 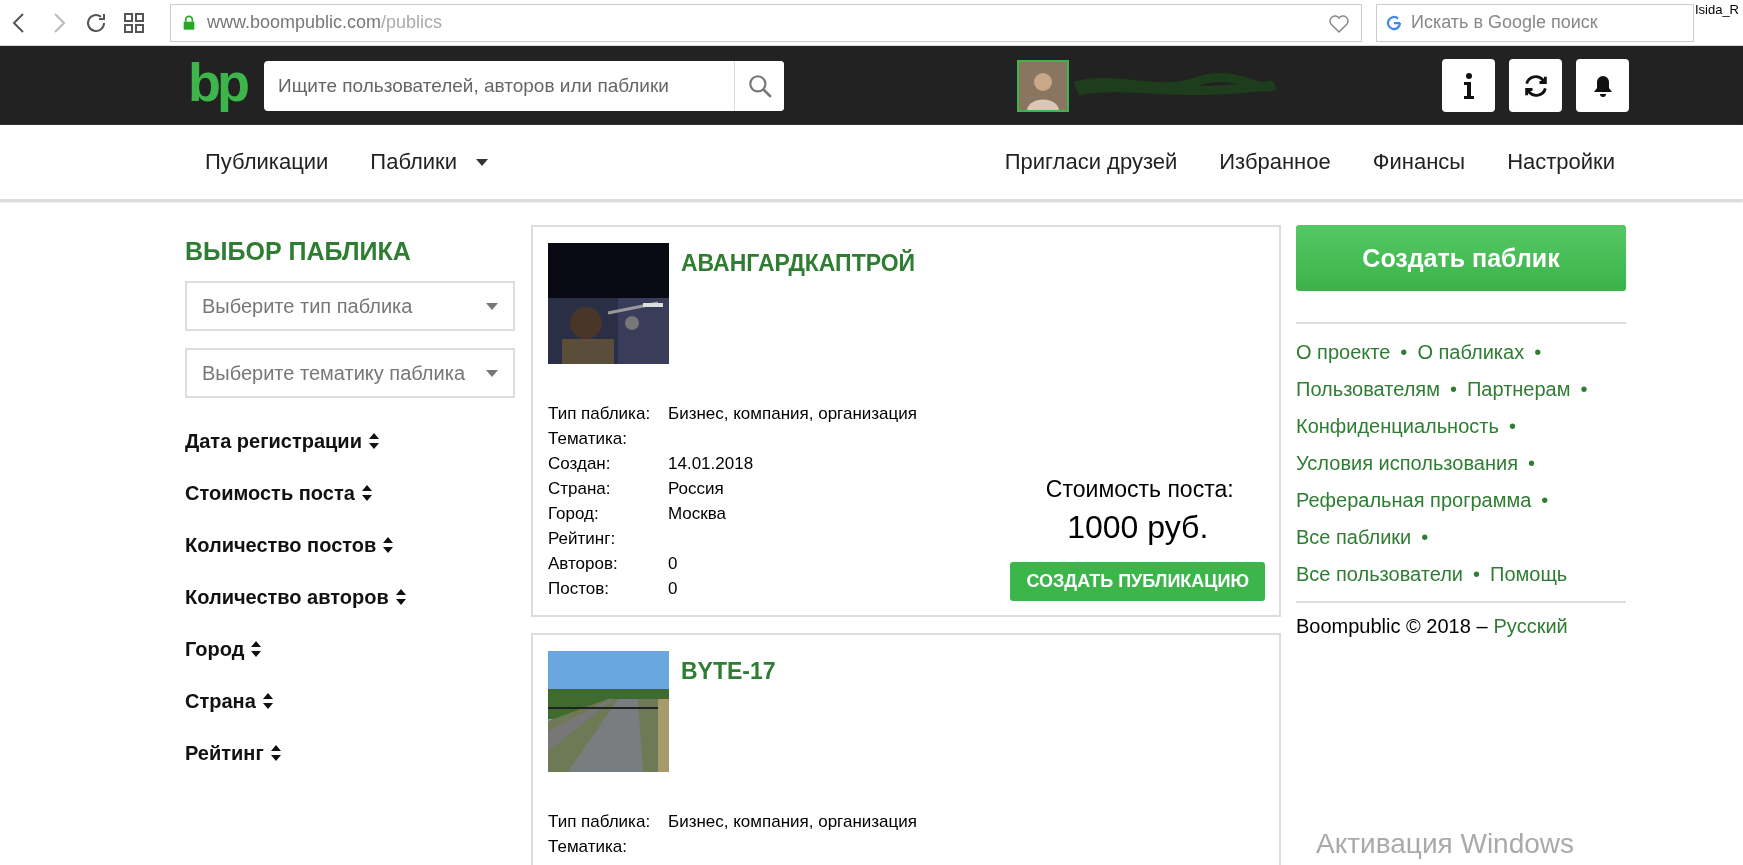 I want to click on sort-link: Количество постов, so click(x=350, y=545).